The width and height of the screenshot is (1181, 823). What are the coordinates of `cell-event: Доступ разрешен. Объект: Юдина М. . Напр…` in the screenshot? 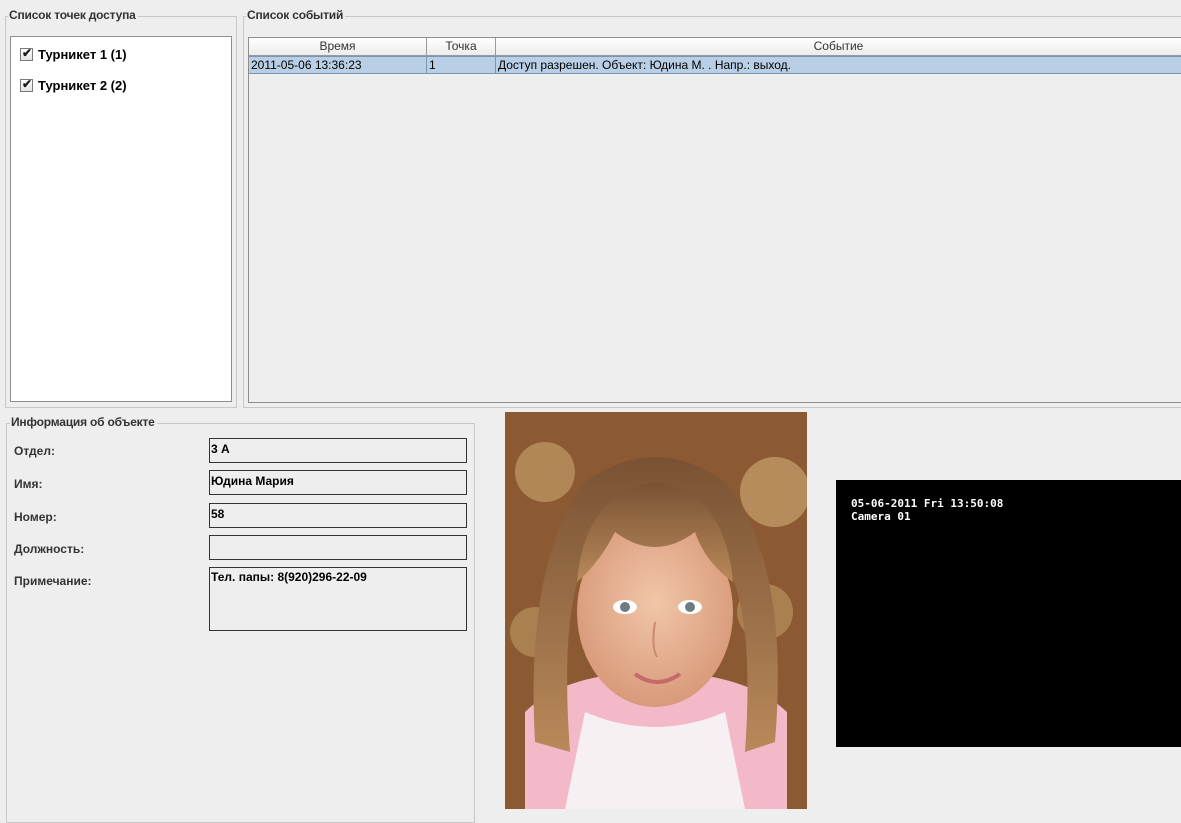 It's located at (644, 65).